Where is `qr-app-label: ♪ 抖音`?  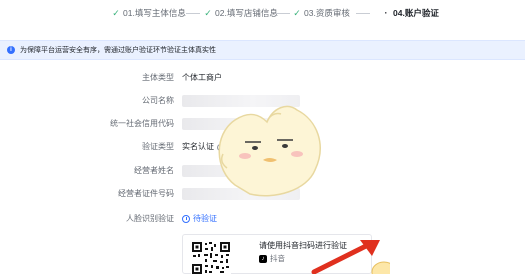
qr-app-label: ♪ 抖音 is located at coordinates (272, 258).